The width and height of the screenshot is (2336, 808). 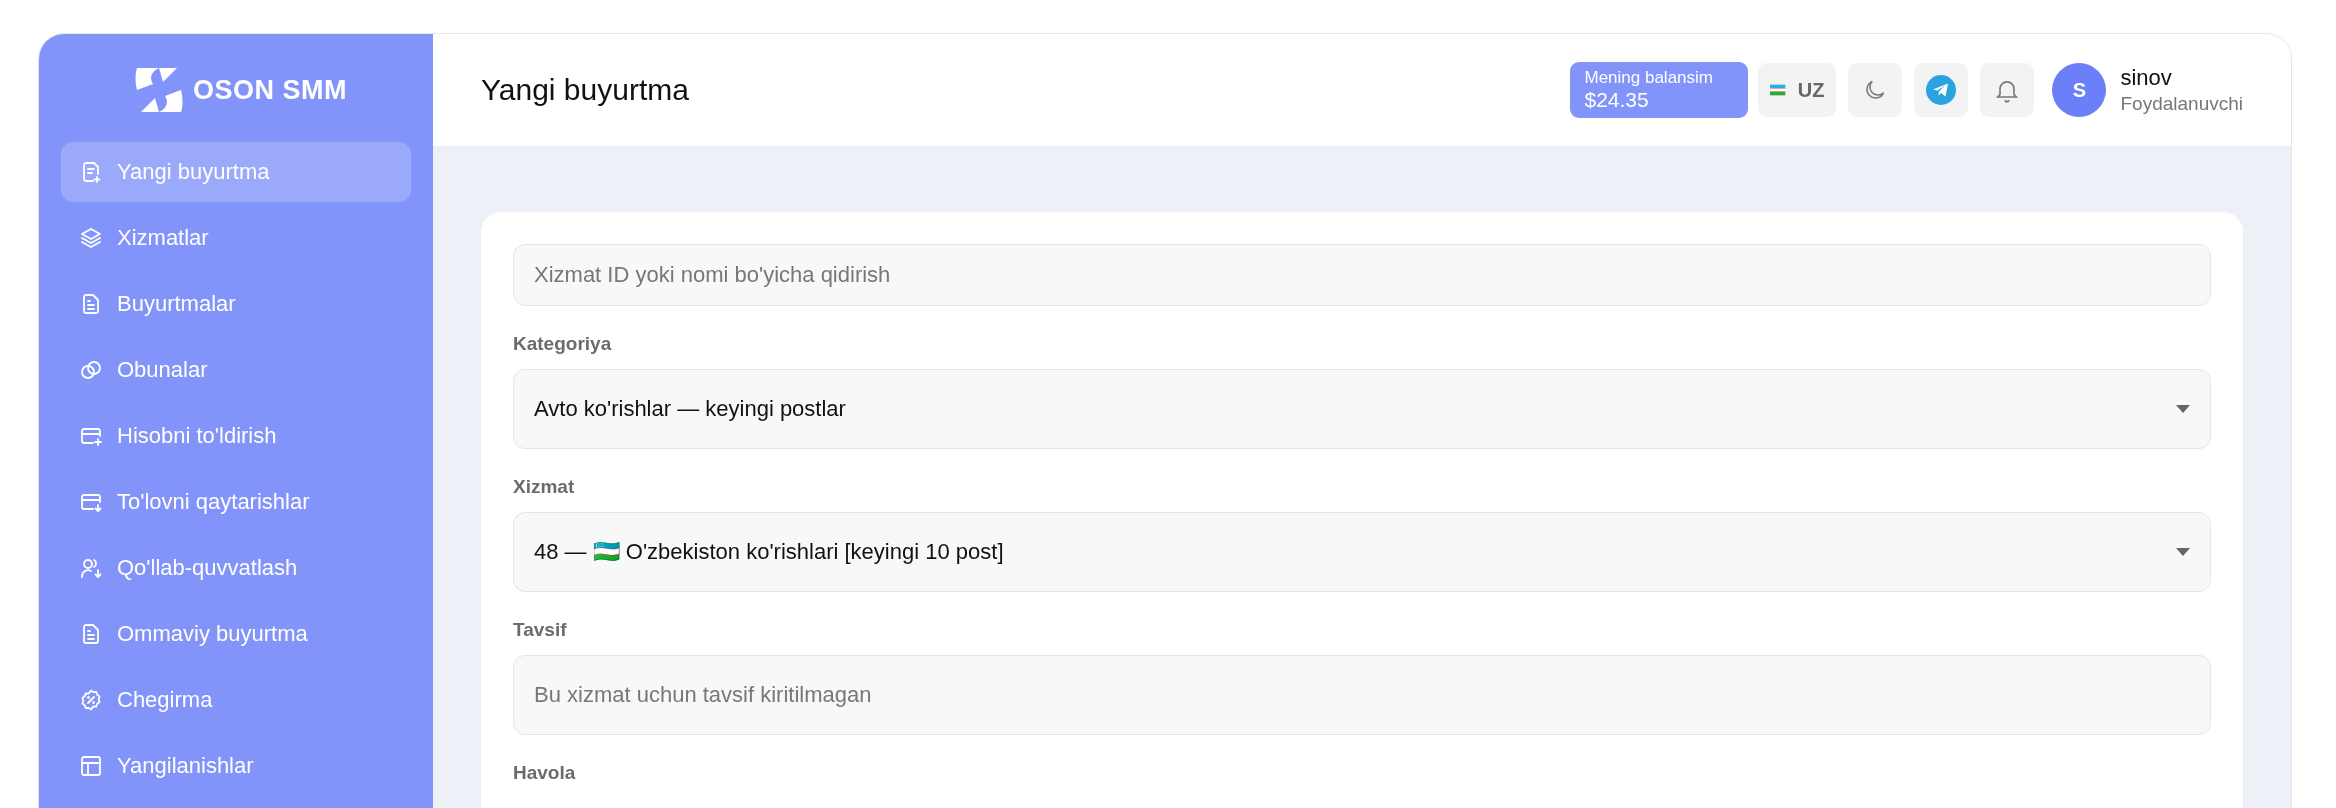 What do you see at coordinates (1797, 90) in the screenshot?
I see `language-button: UZ` at bounding box center [1797, 90].